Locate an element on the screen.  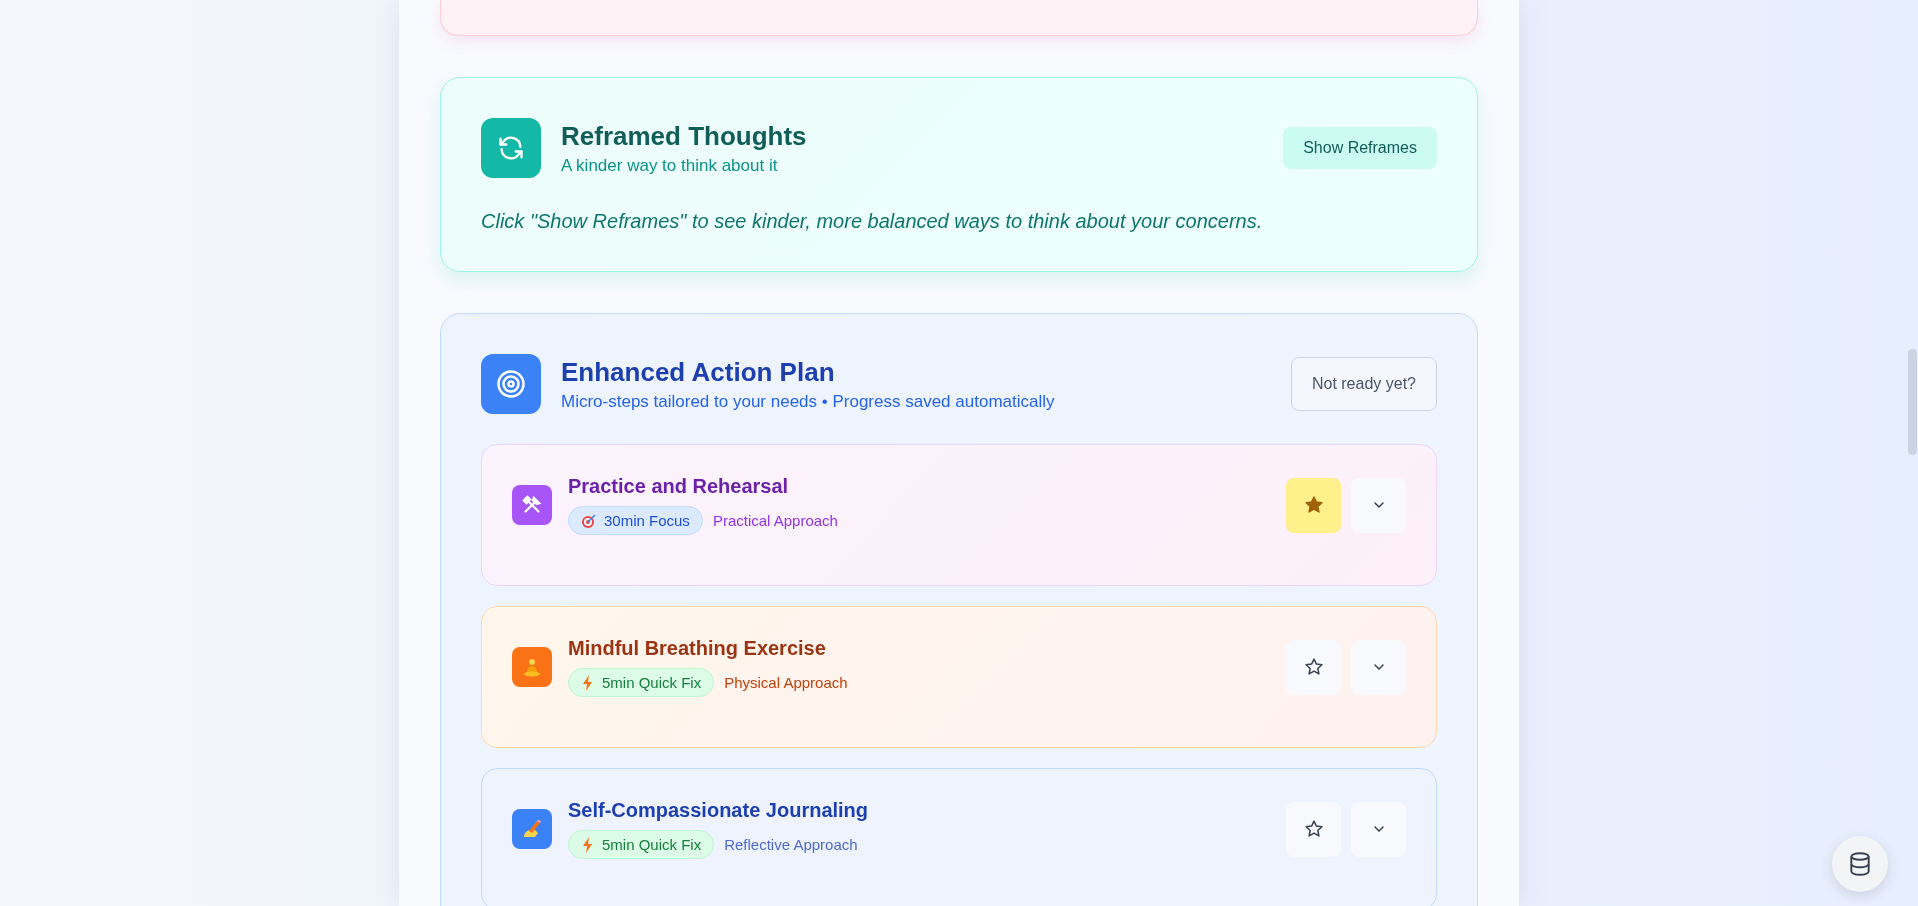
database-button is located at coordinates (1860, 864).